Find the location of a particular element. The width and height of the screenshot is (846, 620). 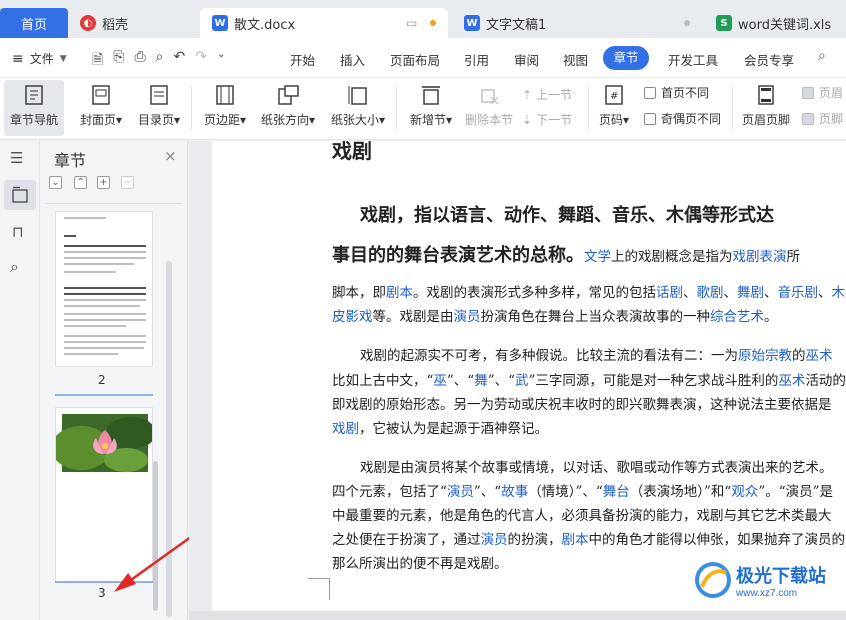

find-icon: ⌕ is located at coordinates (14, 267).